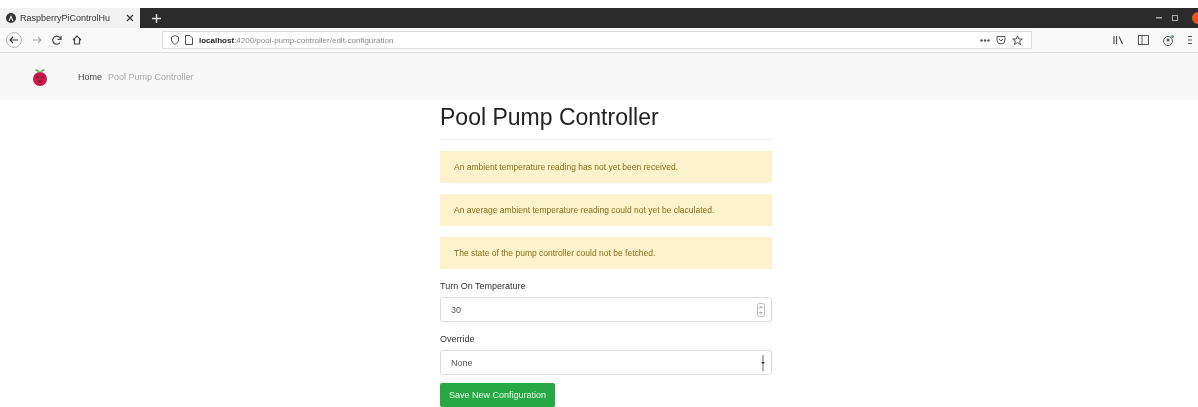 This screenshot has width=1198, height=407. Describe the element at coordinates (458, 339) in the screenshot. I see `field-label: Override` at that location.